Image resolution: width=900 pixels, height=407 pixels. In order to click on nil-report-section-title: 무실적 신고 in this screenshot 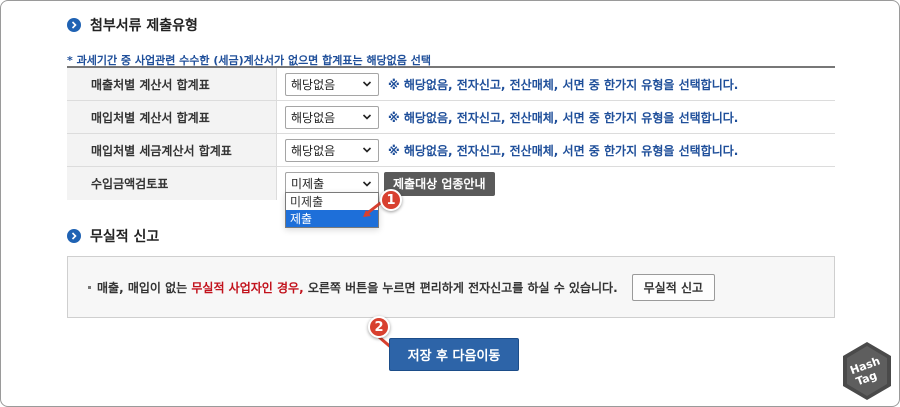, I will do `click(113, 236)`.